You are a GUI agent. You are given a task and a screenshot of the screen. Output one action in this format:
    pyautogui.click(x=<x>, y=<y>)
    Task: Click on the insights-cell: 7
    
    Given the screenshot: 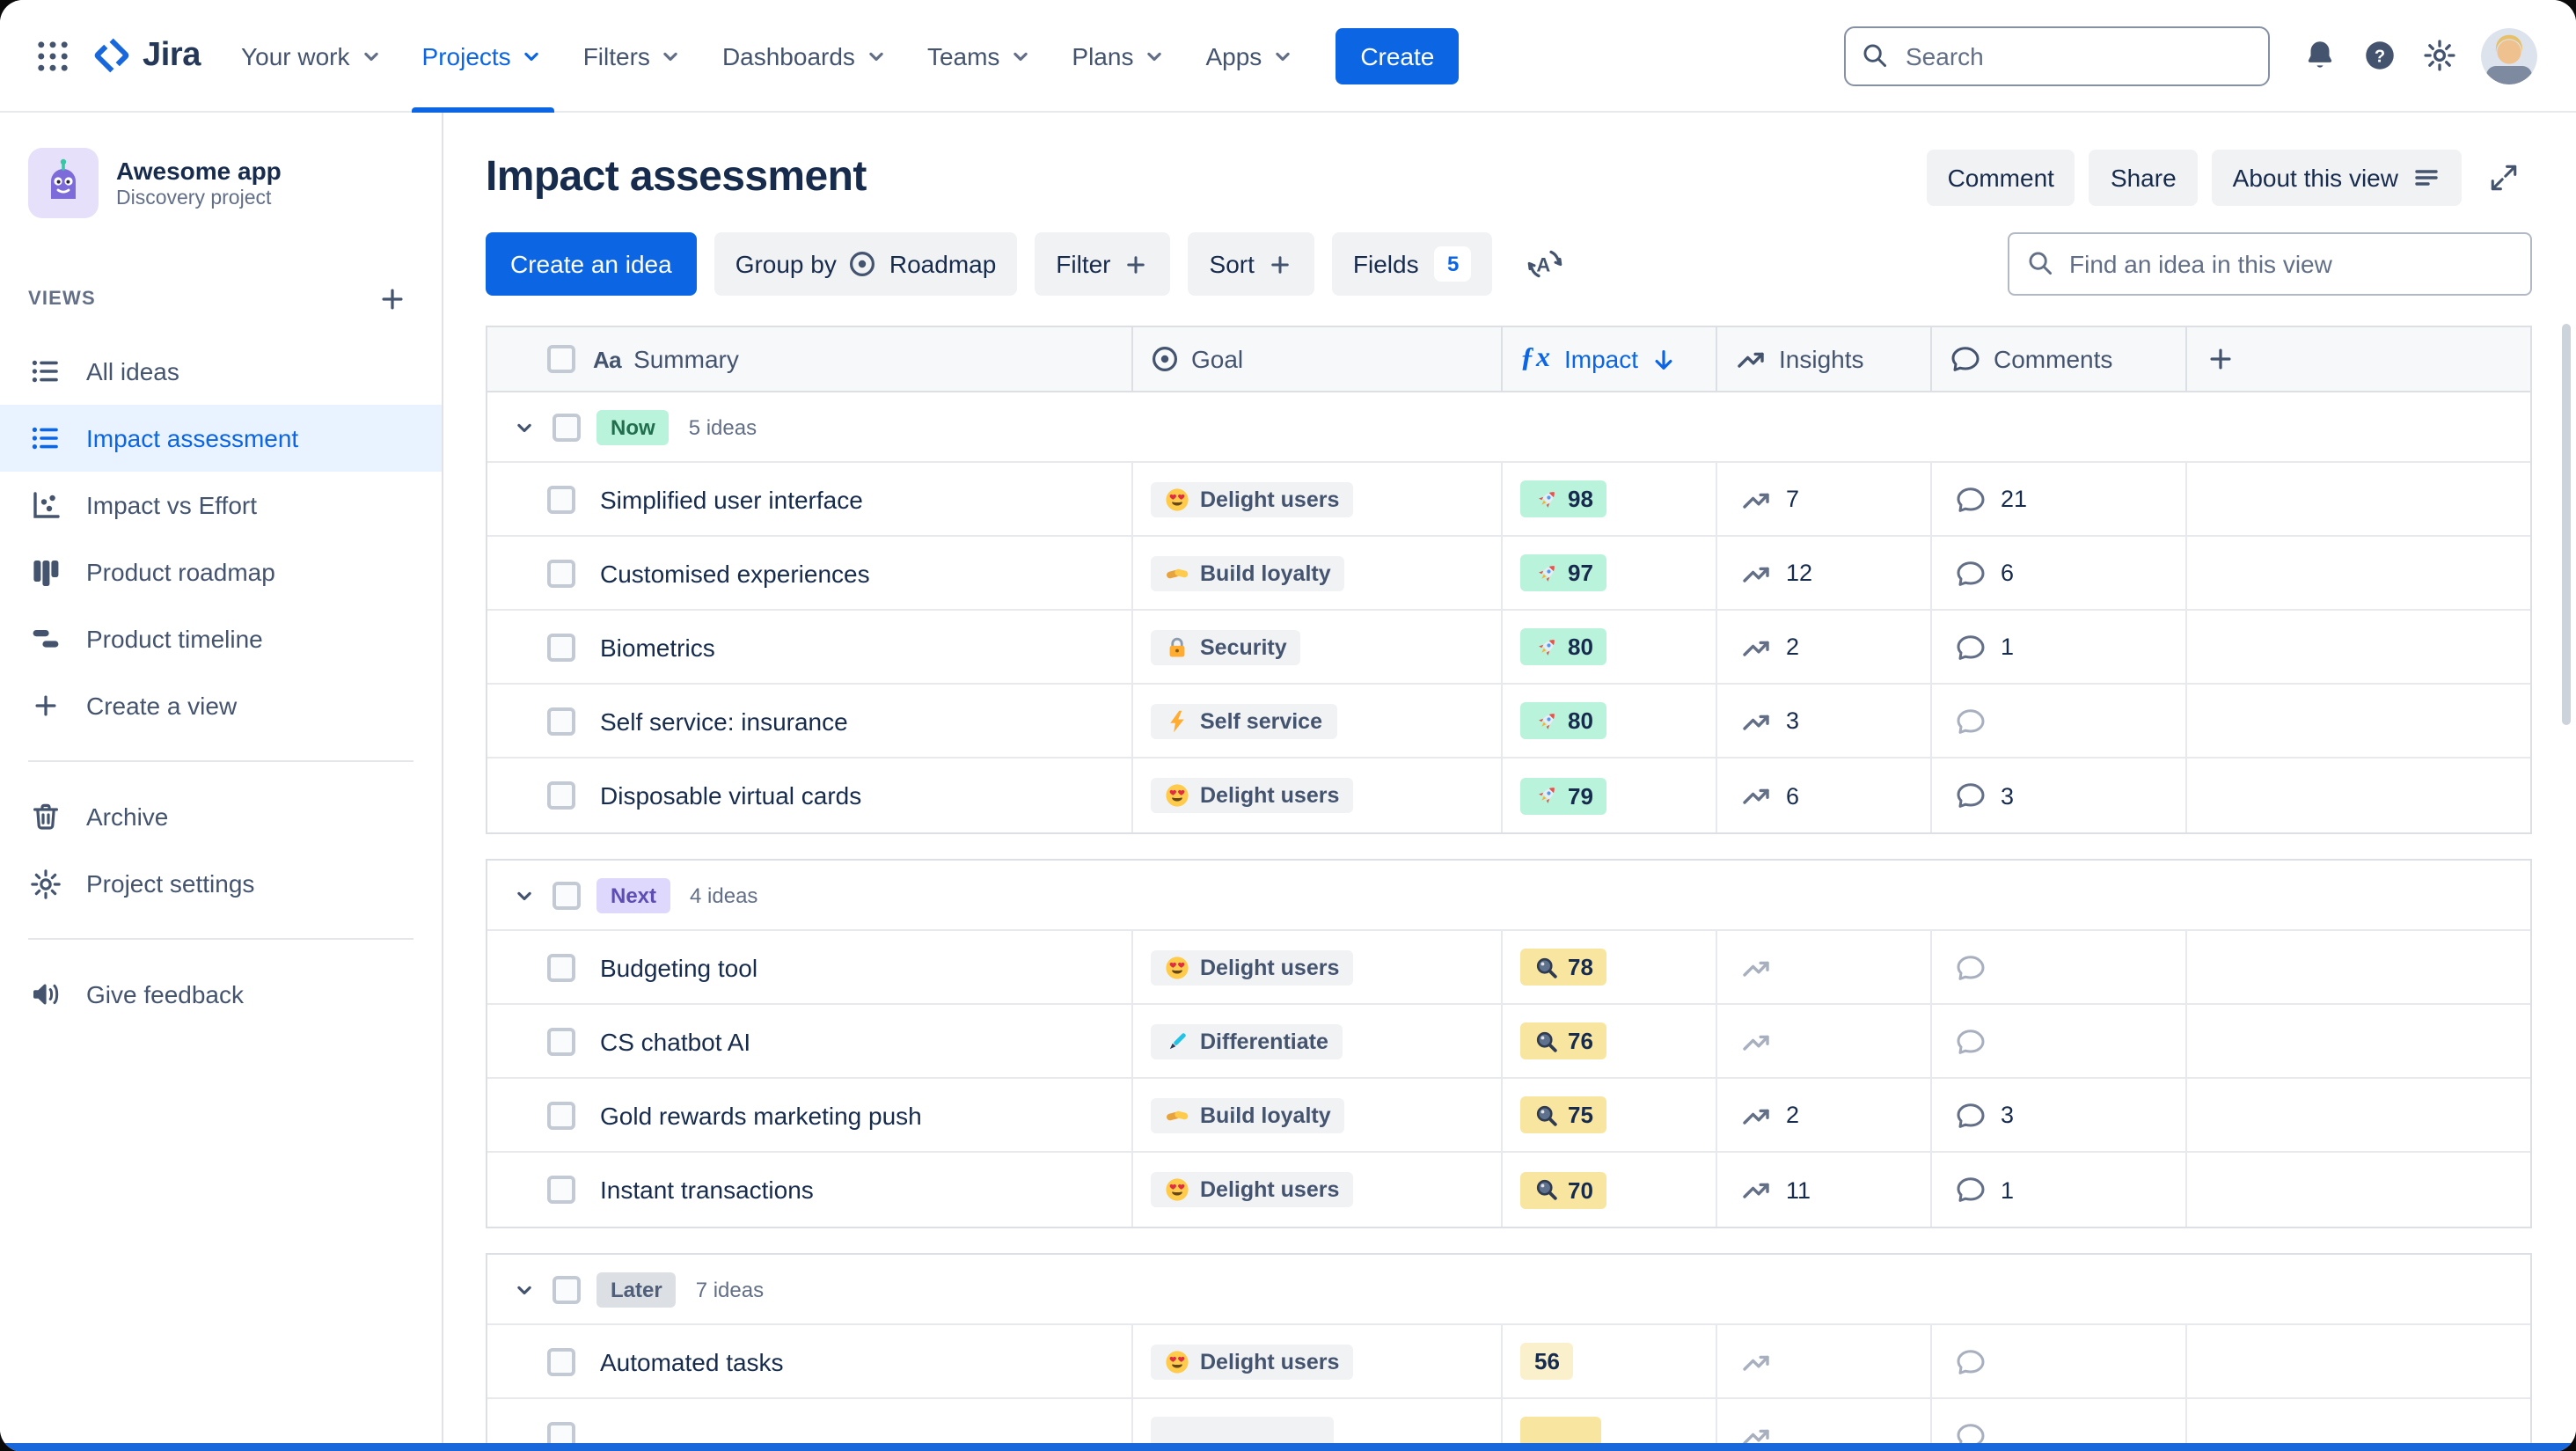 What is the action you would take?
    pyautogui.click(x=1823, y=499)
    